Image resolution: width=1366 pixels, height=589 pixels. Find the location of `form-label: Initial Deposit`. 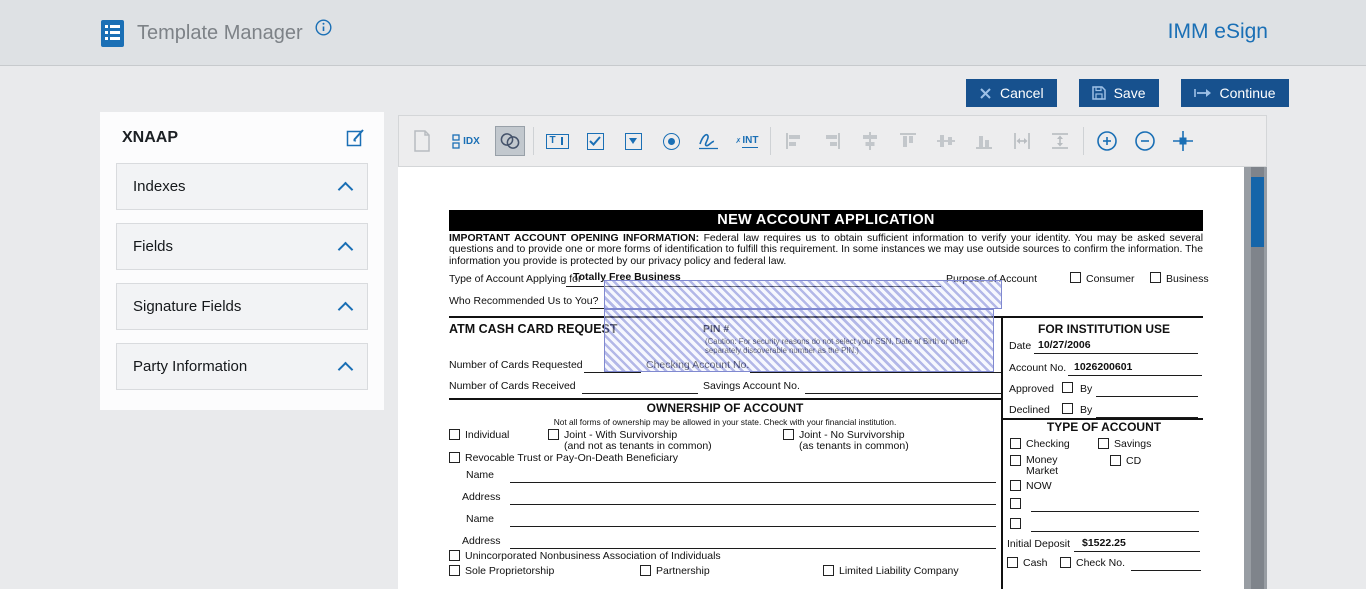

form-label: Initial Deposit is located at coordinates (1039, 544).